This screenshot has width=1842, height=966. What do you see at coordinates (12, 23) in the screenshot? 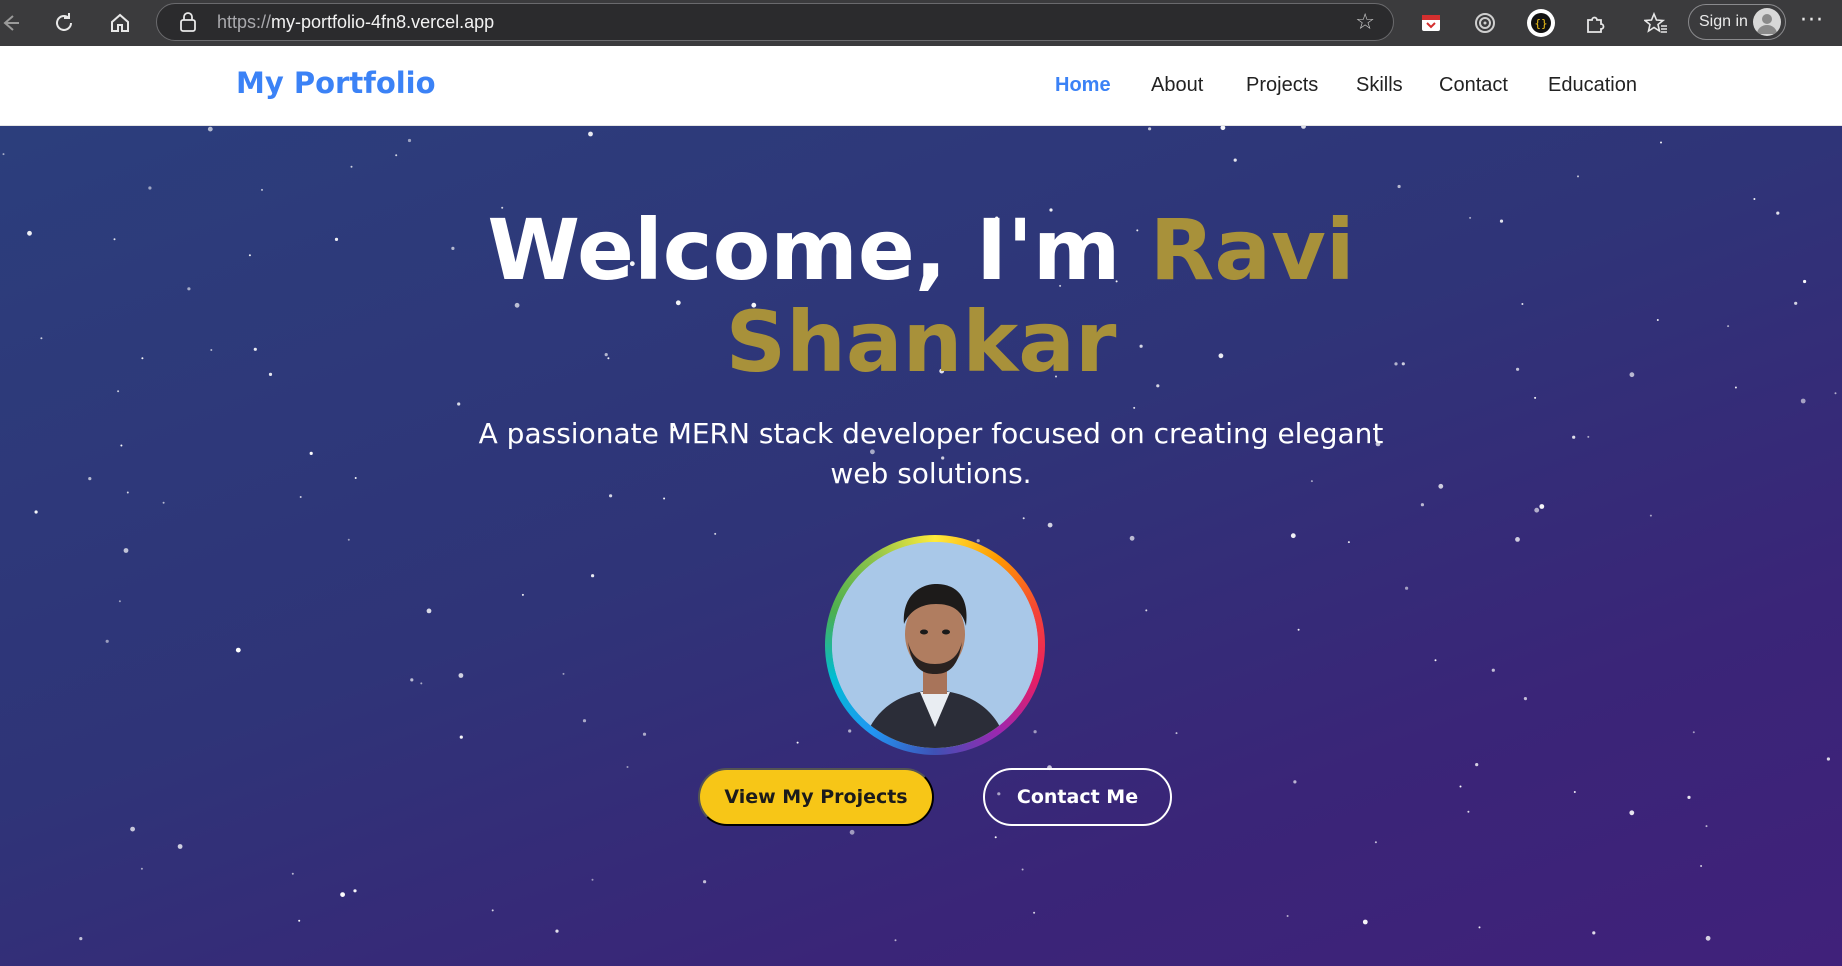
I see `back-icon` at bounding box center [12, 23].